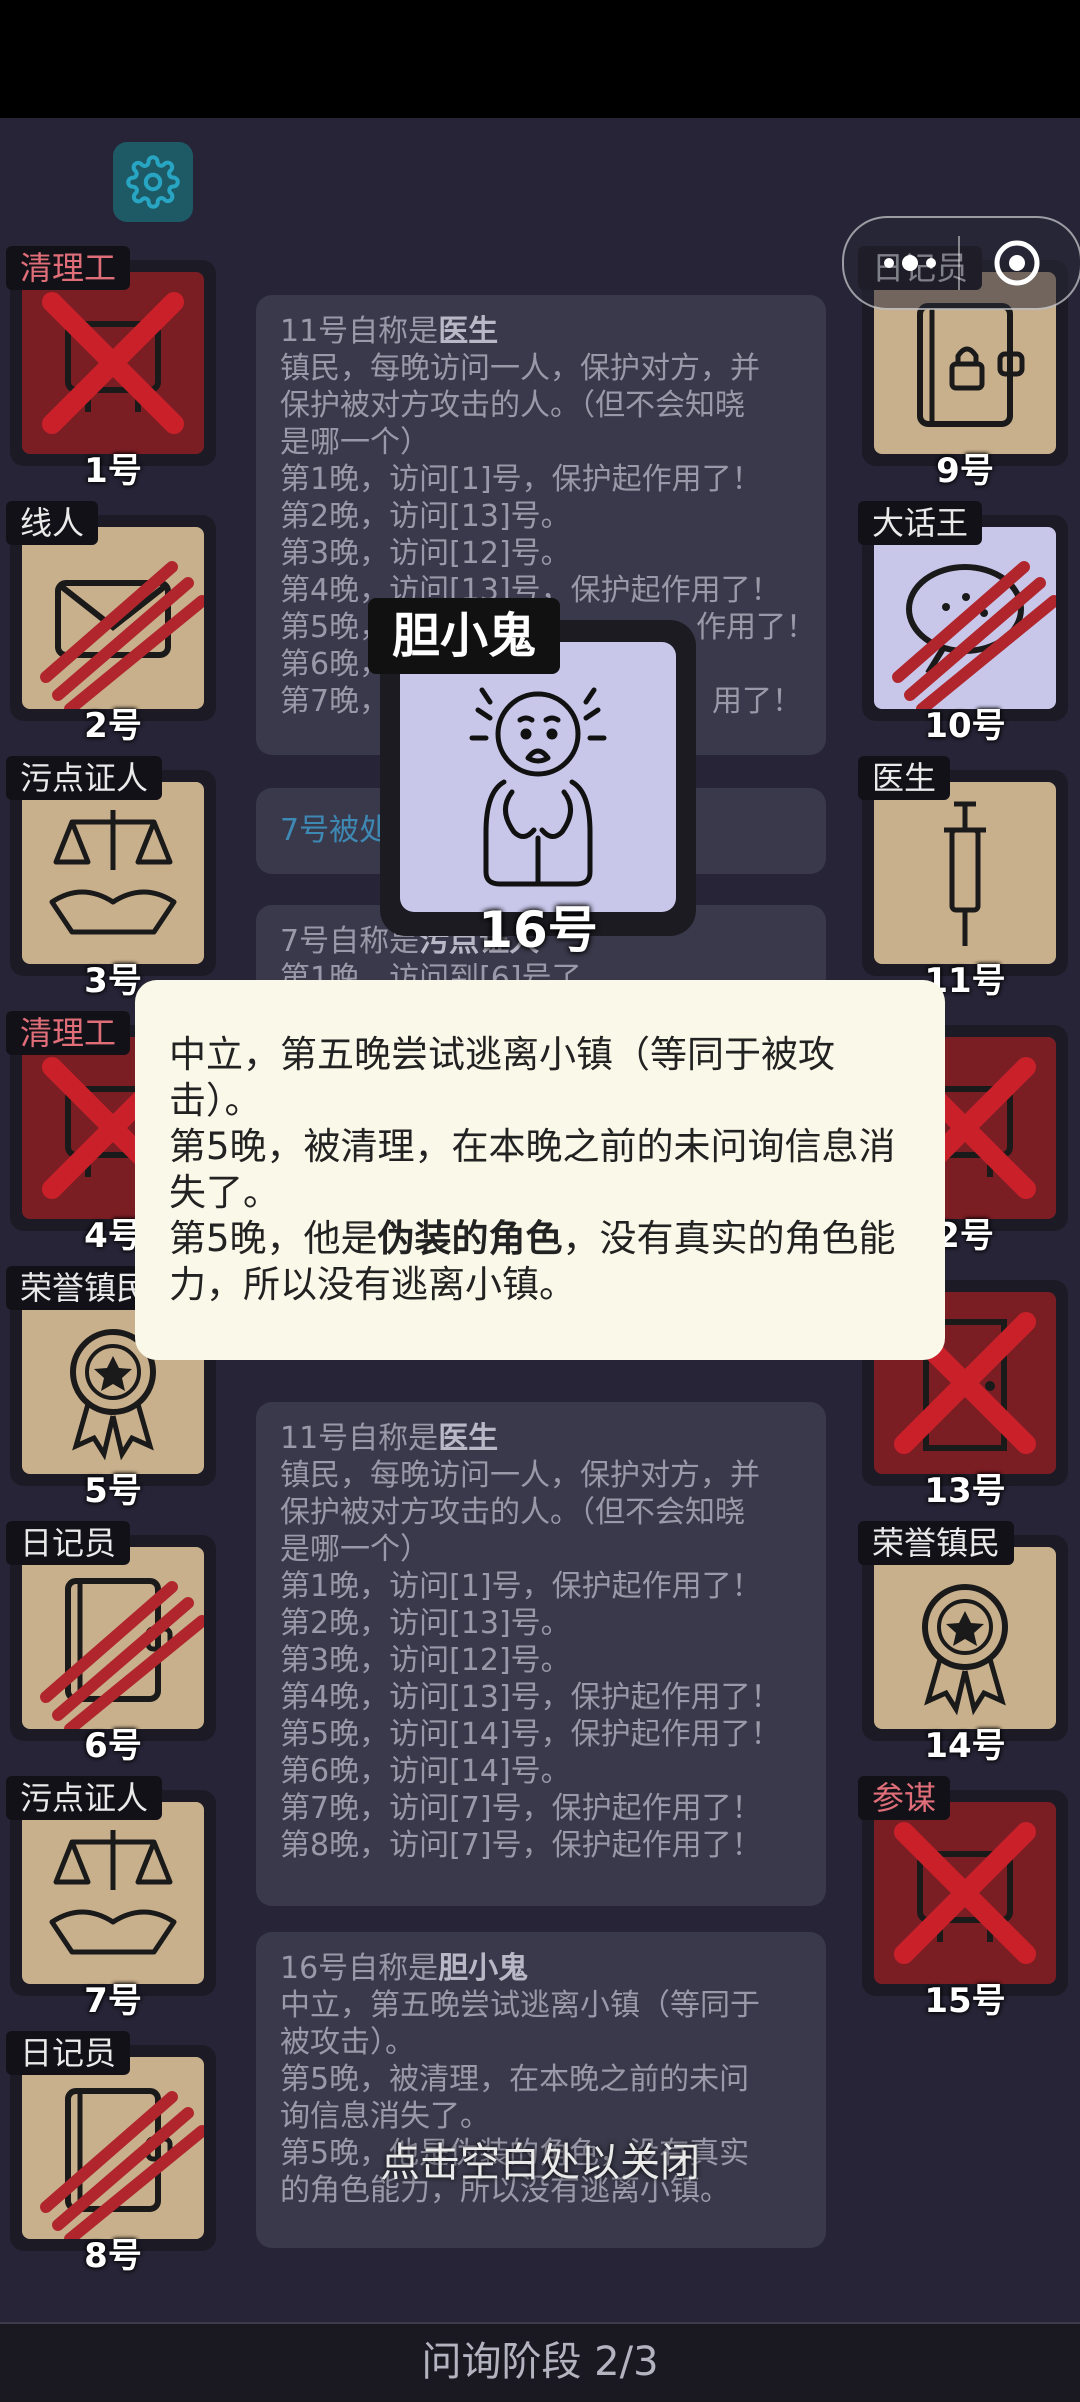  I want to click on speech-bubble-icon, so click(974, 635).